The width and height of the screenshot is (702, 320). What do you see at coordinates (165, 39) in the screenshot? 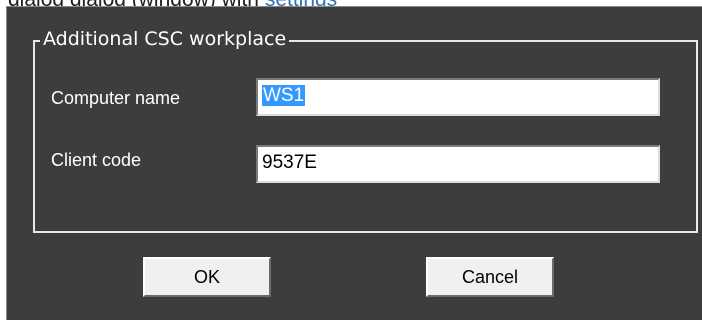
I see `groupbox-title: Additional CSC workplace` at bounding box center [165, 39].